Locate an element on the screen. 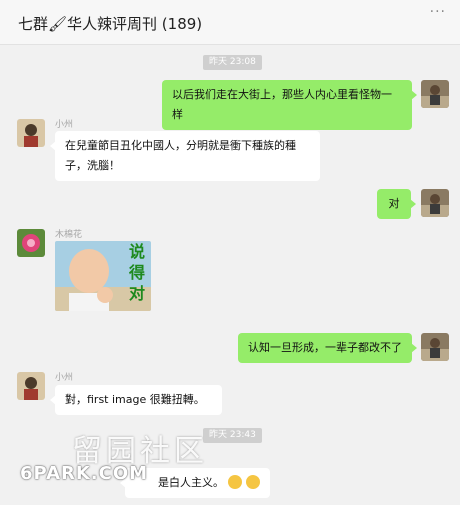 The image size is (460, 505). message-text: 在兒童節目丑化中國人，分明就是衝下種族的種 is located at coordinates (180, 145).